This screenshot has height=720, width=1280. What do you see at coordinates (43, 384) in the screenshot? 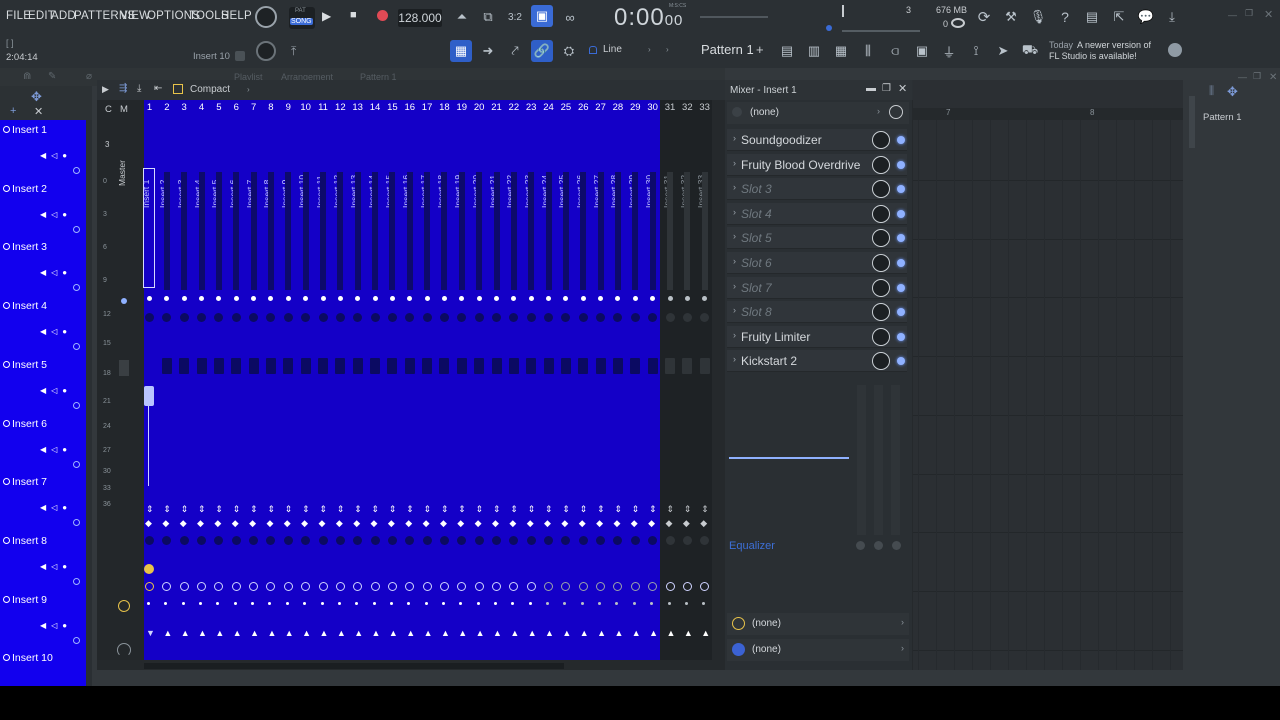
I see `insert-track-row: Insert 5 ◀◁●` at bounding box center [43, 384].